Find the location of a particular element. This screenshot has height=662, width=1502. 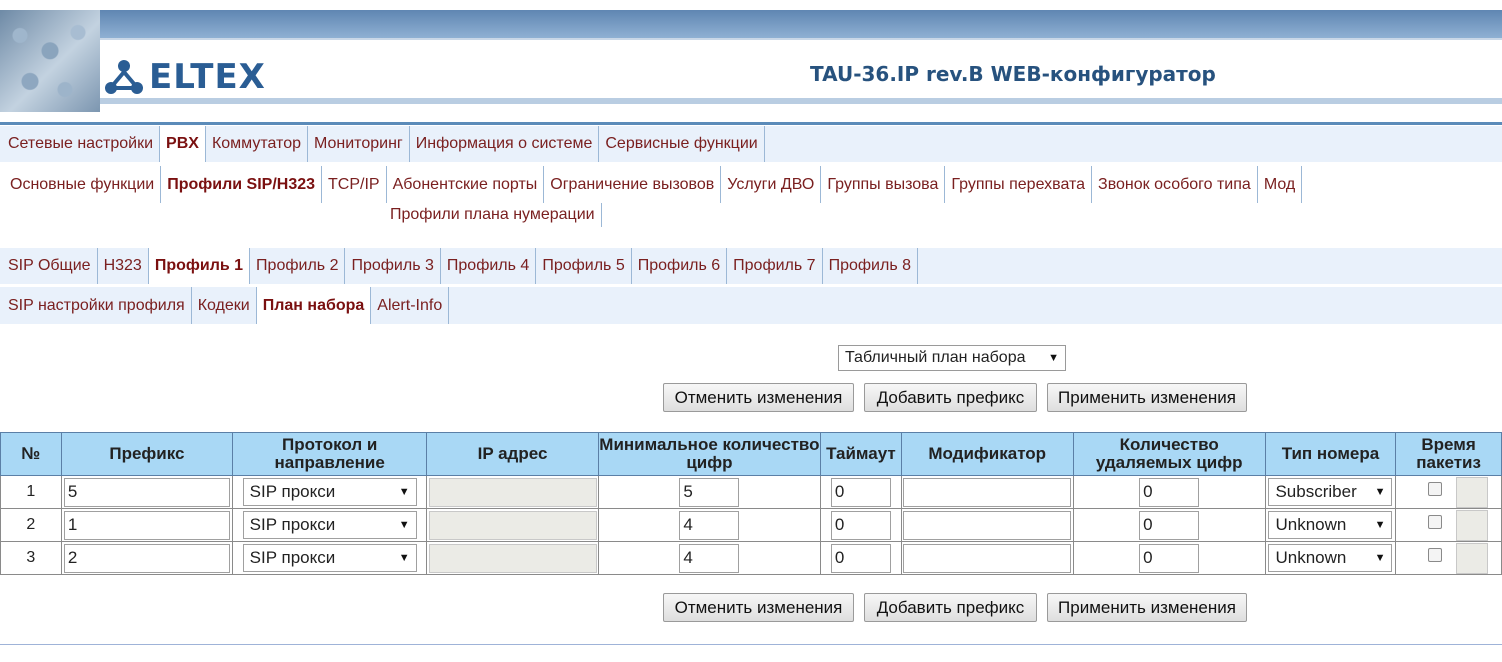

prefix-input: 1 is located at coordinates (146, 525).